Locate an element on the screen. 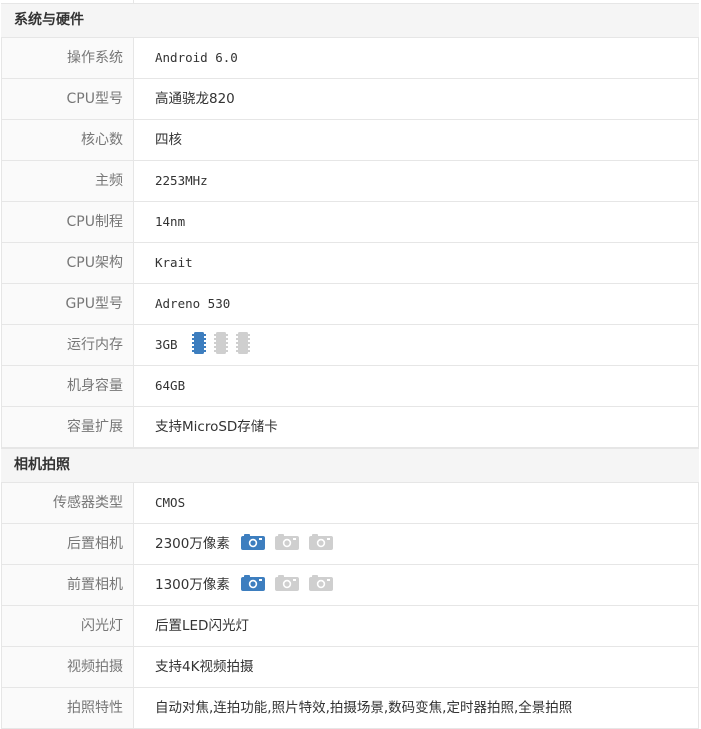 This screenshot has width=701, height=729. spec-row-gpu-model: GPU型号 Adreno 530 is located at coordinates (350, 304).